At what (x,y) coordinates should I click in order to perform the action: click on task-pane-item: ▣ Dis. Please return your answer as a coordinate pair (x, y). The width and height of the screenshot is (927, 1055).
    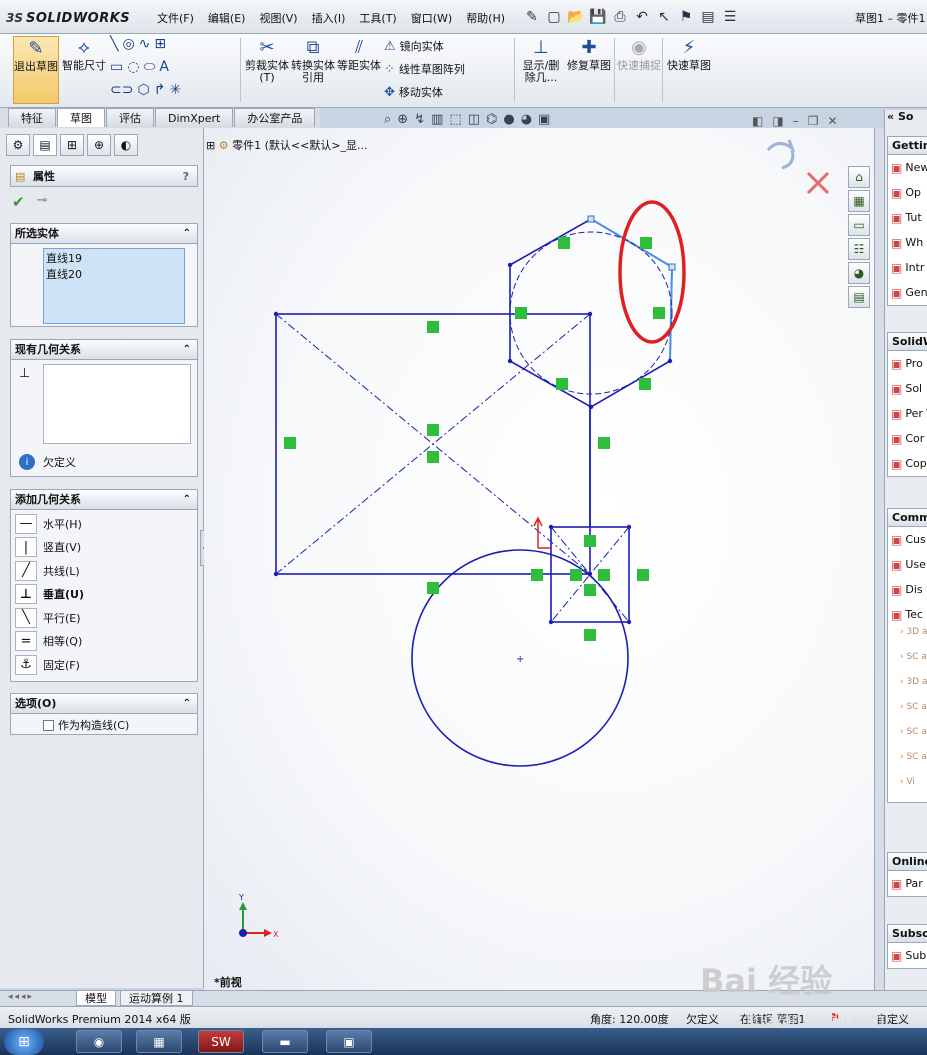
    Looking at the image, I should click on (907, 589).